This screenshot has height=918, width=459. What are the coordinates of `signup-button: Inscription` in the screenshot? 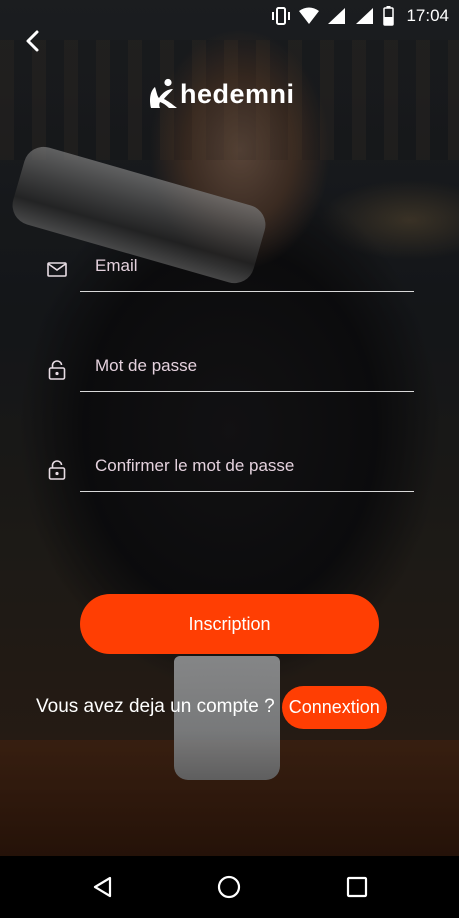 It's located at (229, 624).